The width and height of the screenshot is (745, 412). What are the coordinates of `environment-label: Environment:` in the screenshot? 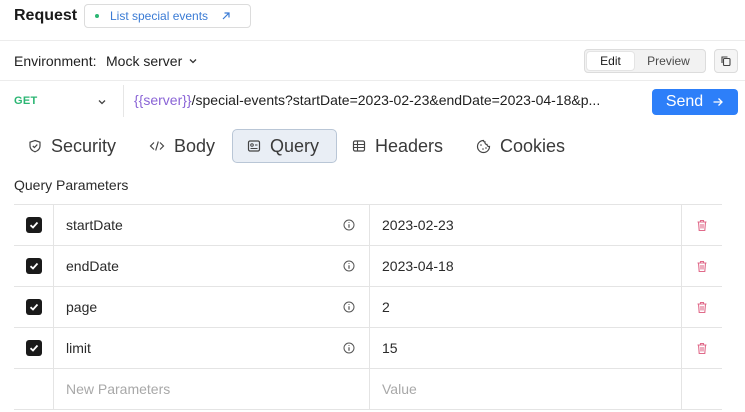 It's located at (55, 61).